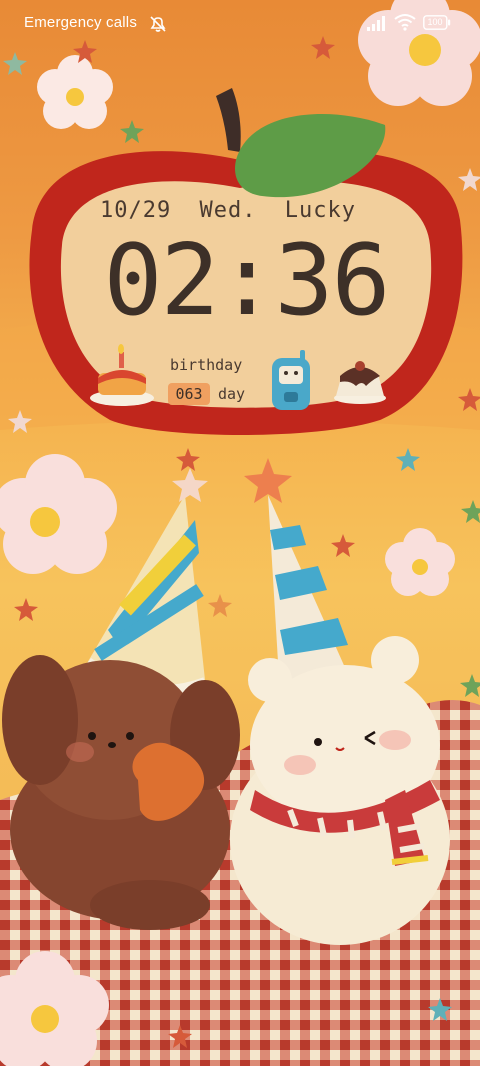 The image size is (480, 1066). I want to click on mood-text: Lucky, so click(320, 210).